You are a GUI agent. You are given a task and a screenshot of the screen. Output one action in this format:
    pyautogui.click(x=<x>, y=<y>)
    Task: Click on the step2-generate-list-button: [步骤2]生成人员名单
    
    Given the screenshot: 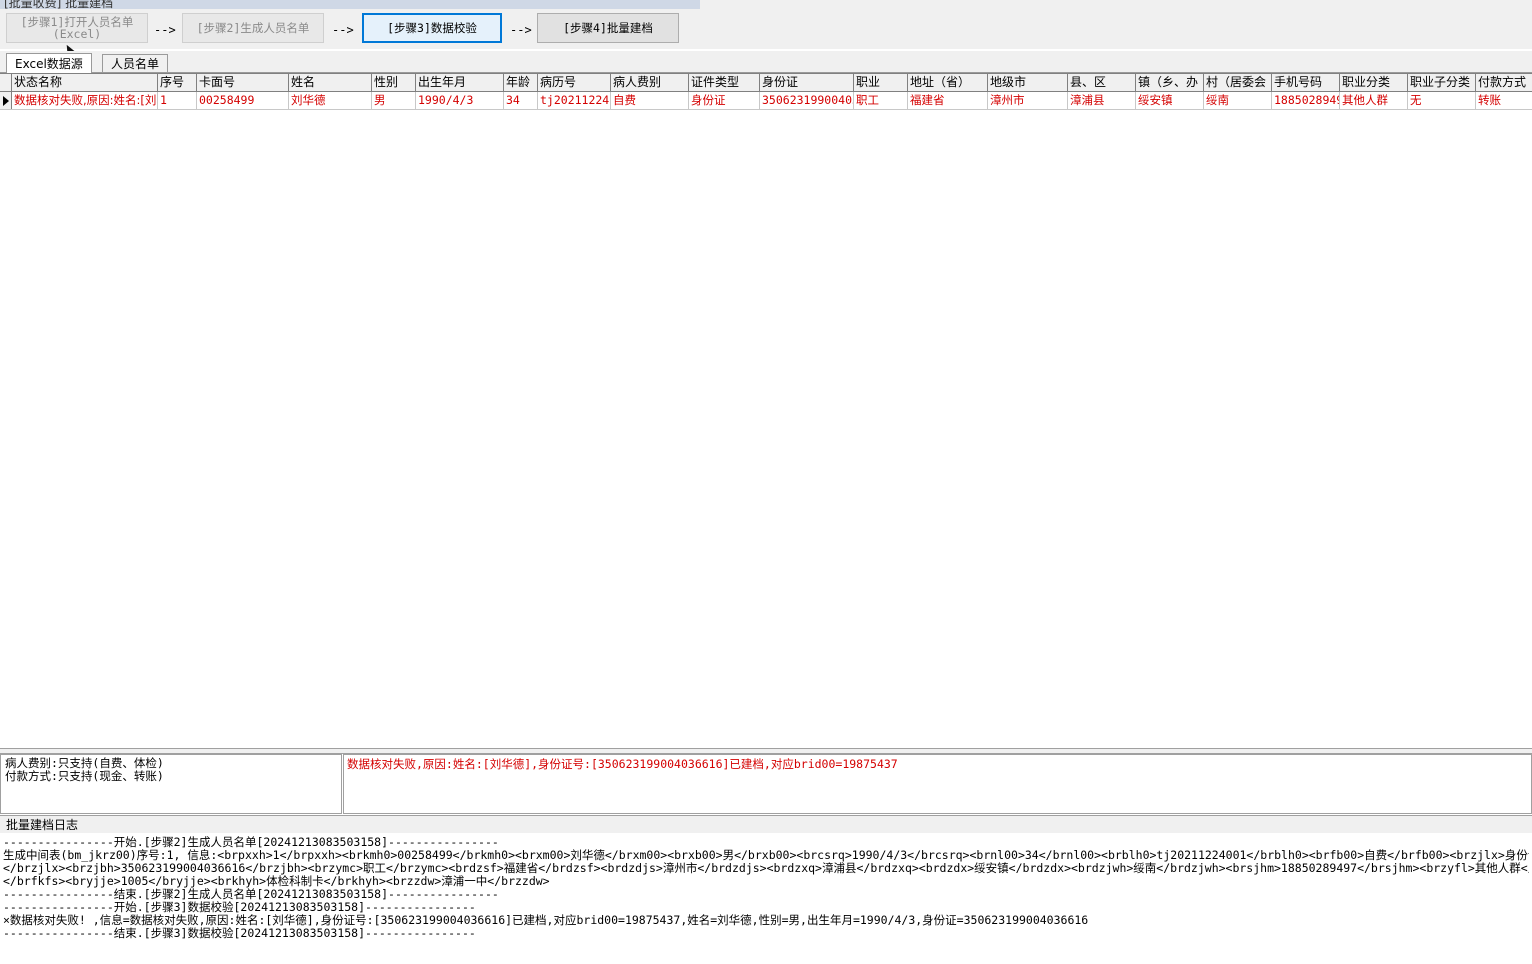 What is the action you would take?
    pyautogui.click(x=253, y=28)
    